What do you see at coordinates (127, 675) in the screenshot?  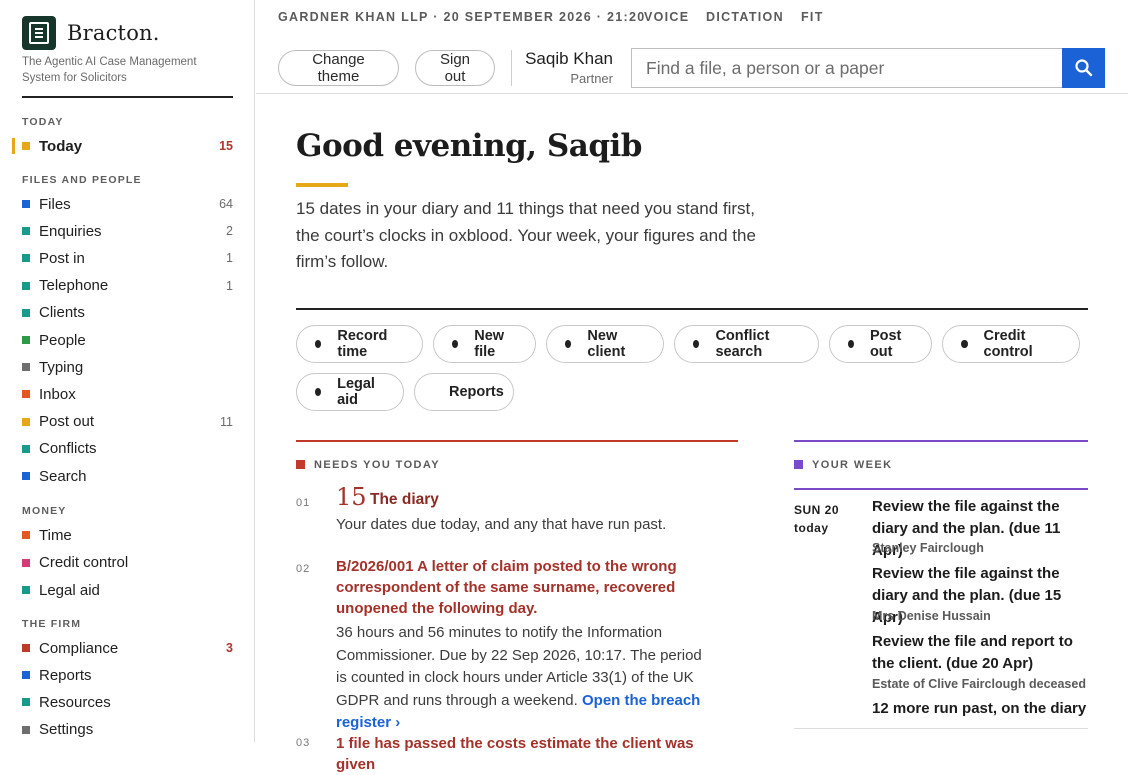 I see `sidebar-item-reports: Reports` at bounding box center [127, 675].